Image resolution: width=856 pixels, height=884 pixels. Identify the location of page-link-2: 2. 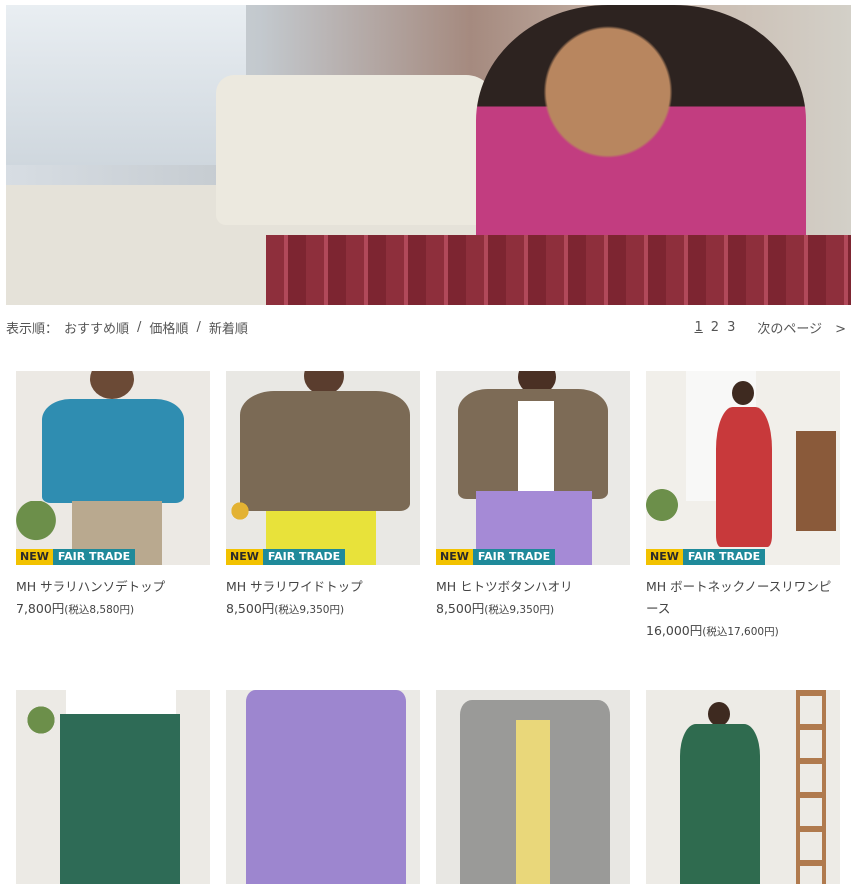
(715, 327).